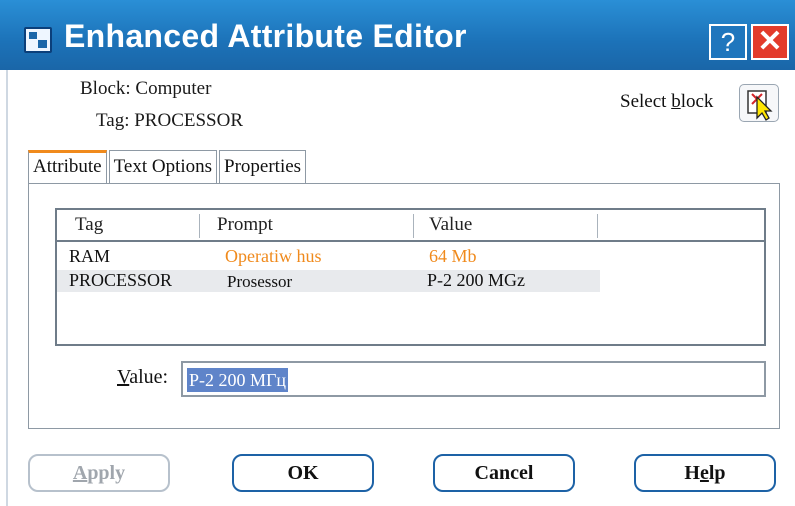 The height and width of the screenshot is (506, 795). I want to click on tag-info: Tag: PROCESSOR, so click(170, 120).